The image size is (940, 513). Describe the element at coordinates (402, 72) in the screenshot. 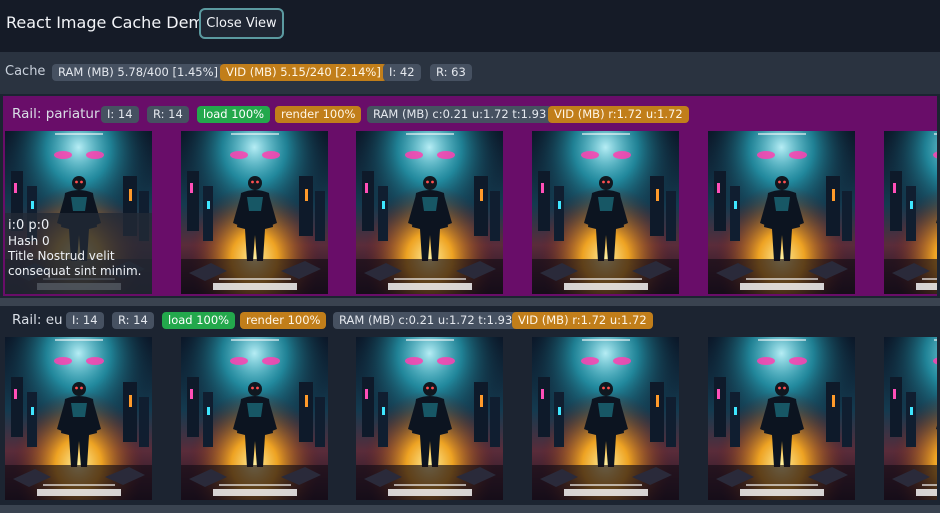

I see `cache-i-badge: I: 42` at that location.